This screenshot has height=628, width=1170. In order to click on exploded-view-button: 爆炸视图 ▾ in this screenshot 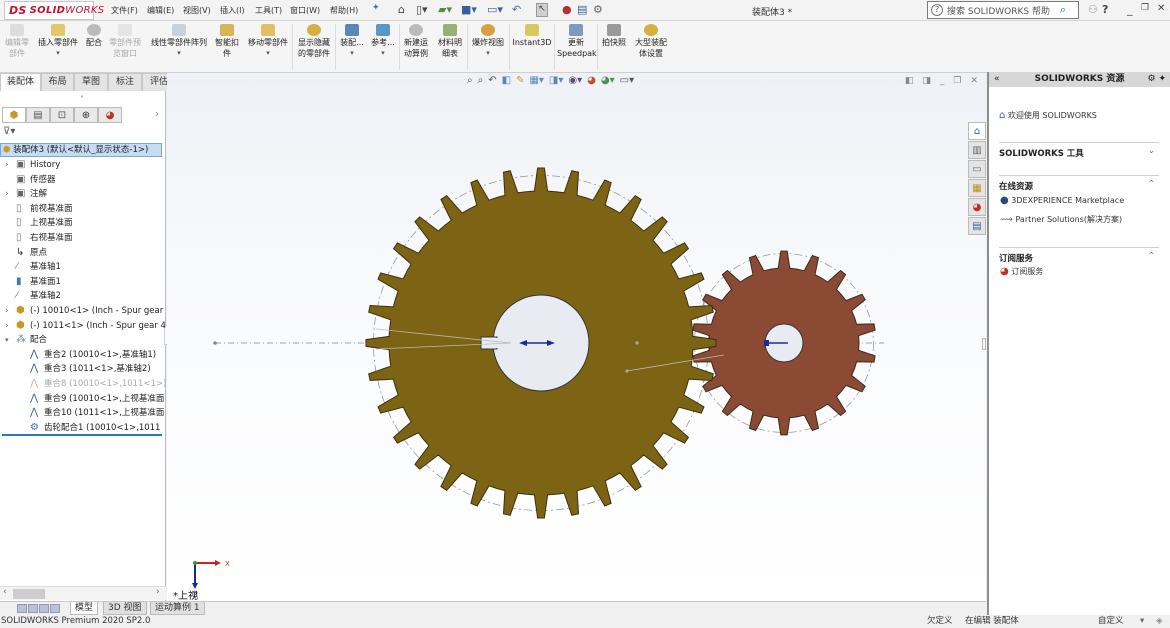, I will do `click(488, 41)`.